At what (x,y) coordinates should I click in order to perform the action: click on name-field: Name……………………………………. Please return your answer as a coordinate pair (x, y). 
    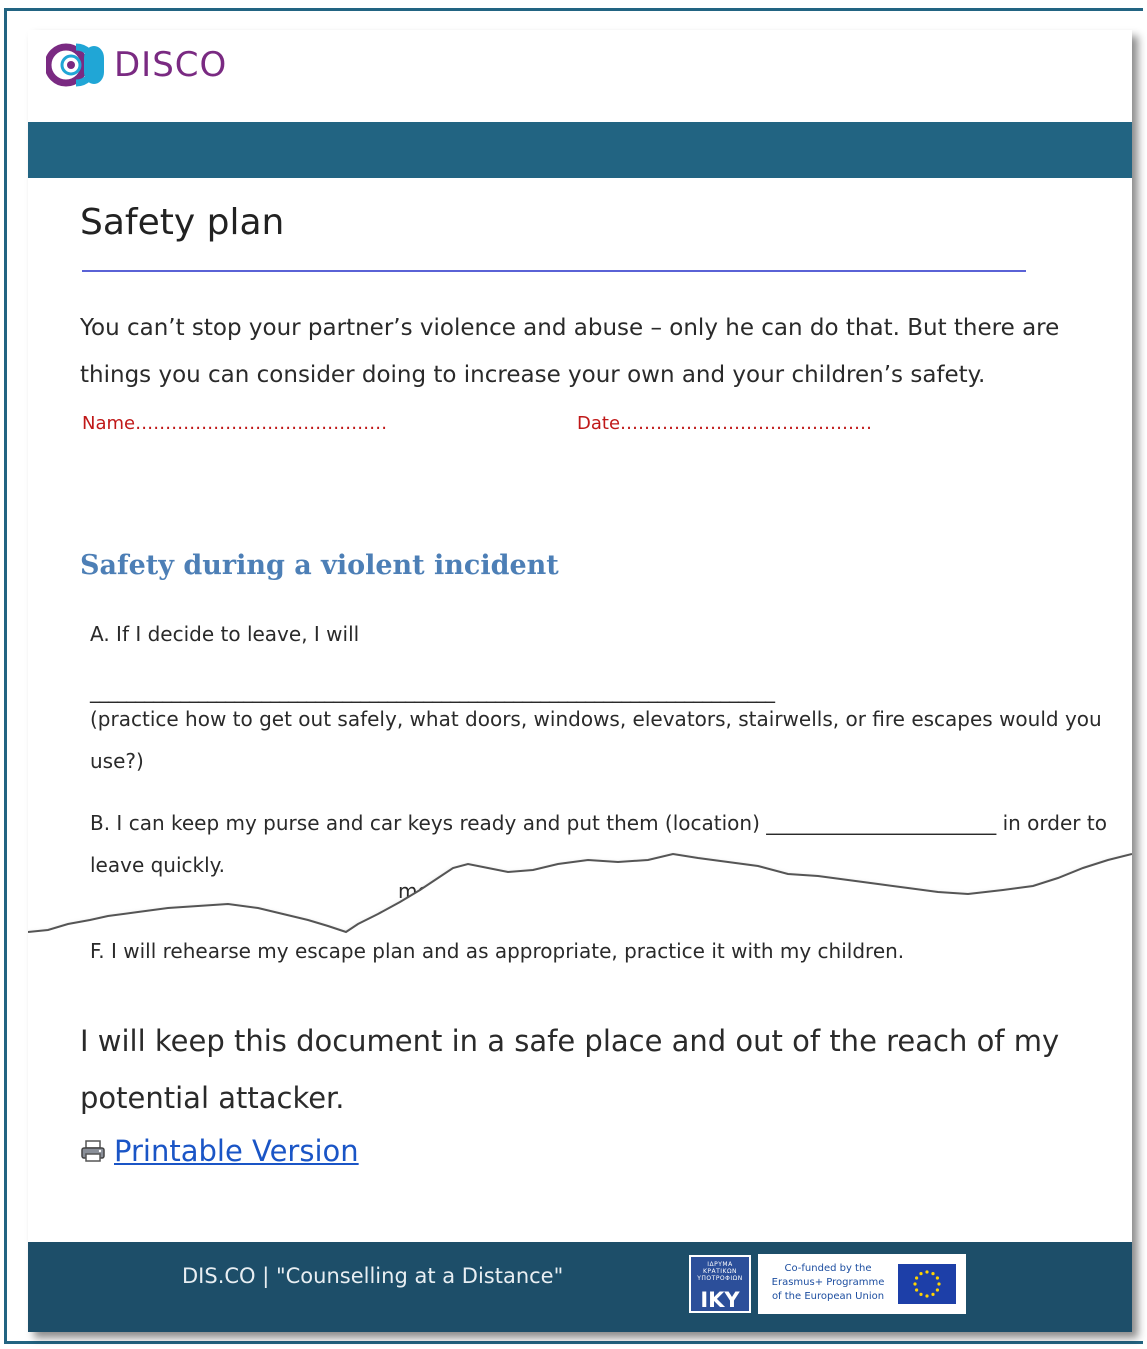
    Looking at the image, I should click on (234, 423).